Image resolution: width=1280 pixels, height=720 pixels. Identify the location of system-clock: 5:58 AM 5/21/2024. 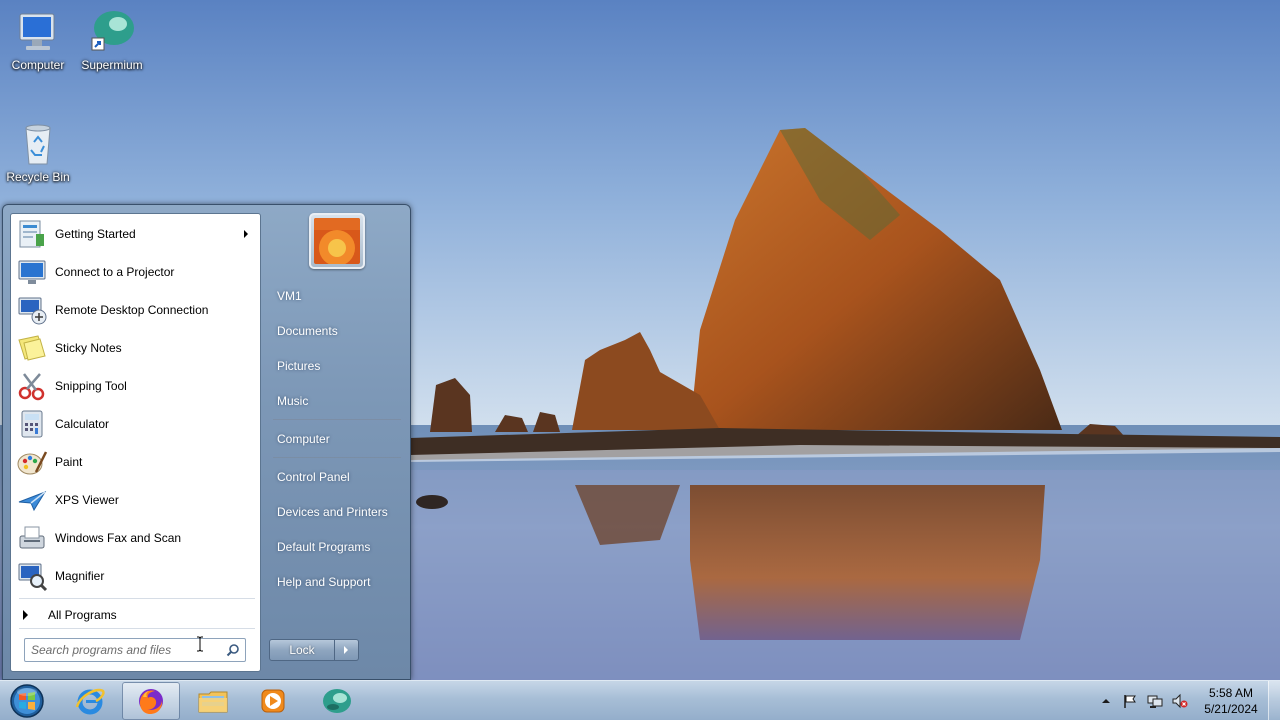
(1231, 701).